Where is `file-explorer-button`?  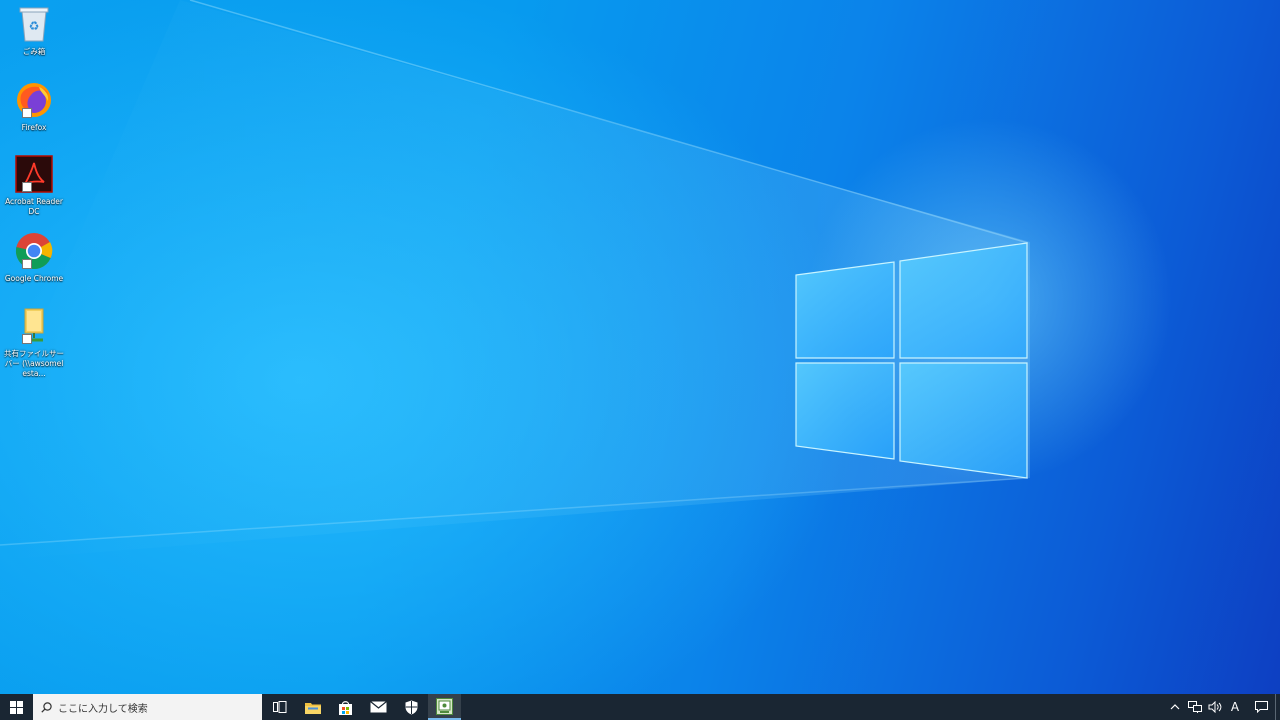 file-explorer-button is located at coordinates (312, 707).